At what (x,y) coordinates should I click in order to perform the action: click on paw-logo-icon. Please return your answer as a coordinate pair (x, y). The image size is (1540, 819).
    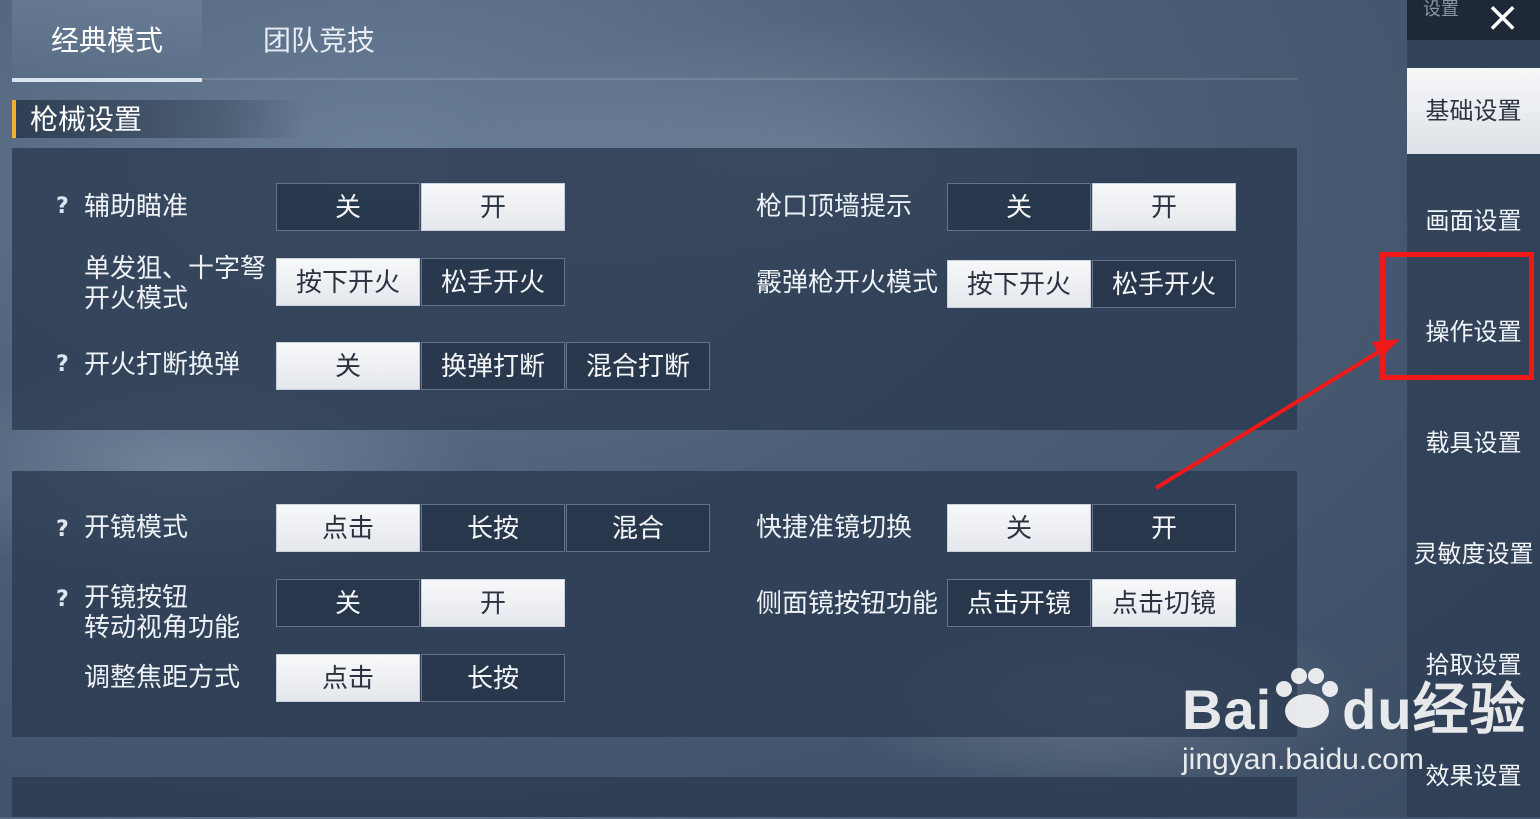
    Looking at the image, I should click on (1307, 700).